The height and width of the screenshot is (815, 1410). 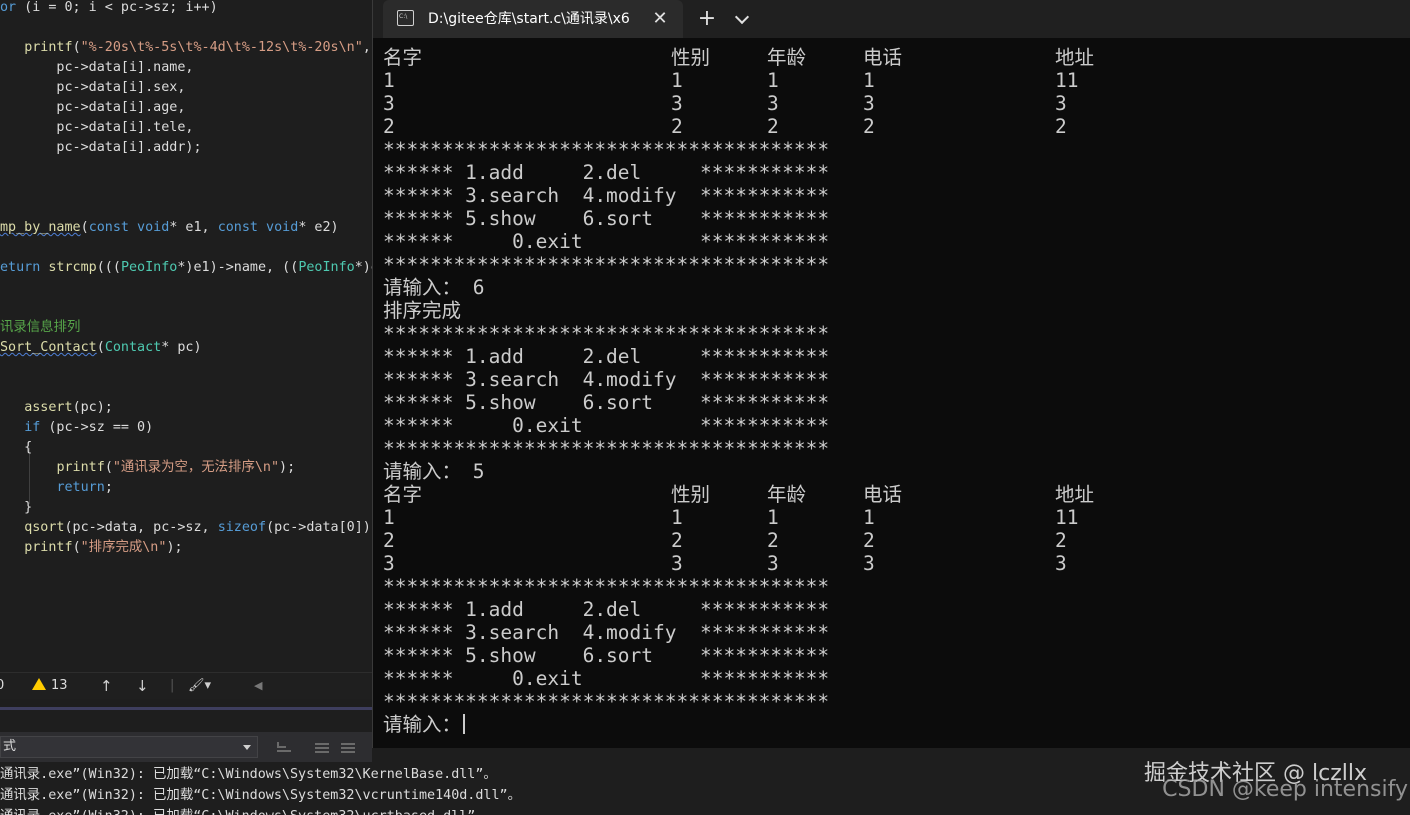 What do you see at coordinates (199, 686) in the screenshot?
I see `cleanup-brush-icon: 🖌▾` at bounding box center [199, 686].